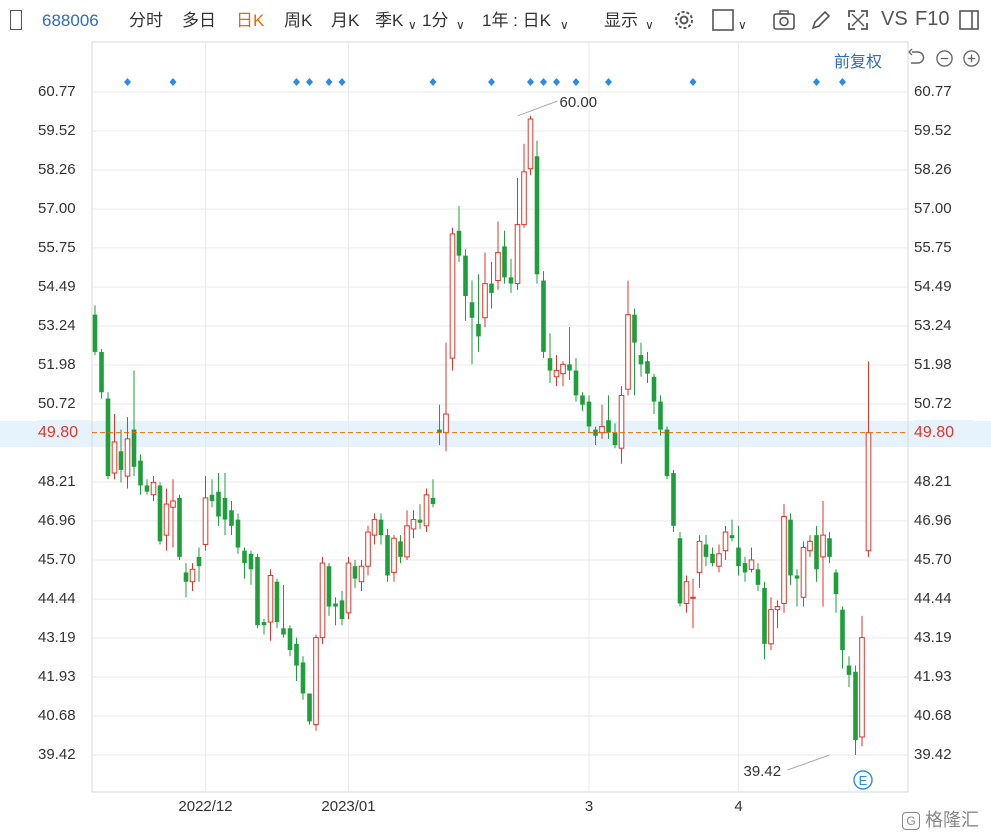 The width and height of the screenshot is (991, 839). I want to click on y-tick-label-right: 55.75, so click(933, 247).